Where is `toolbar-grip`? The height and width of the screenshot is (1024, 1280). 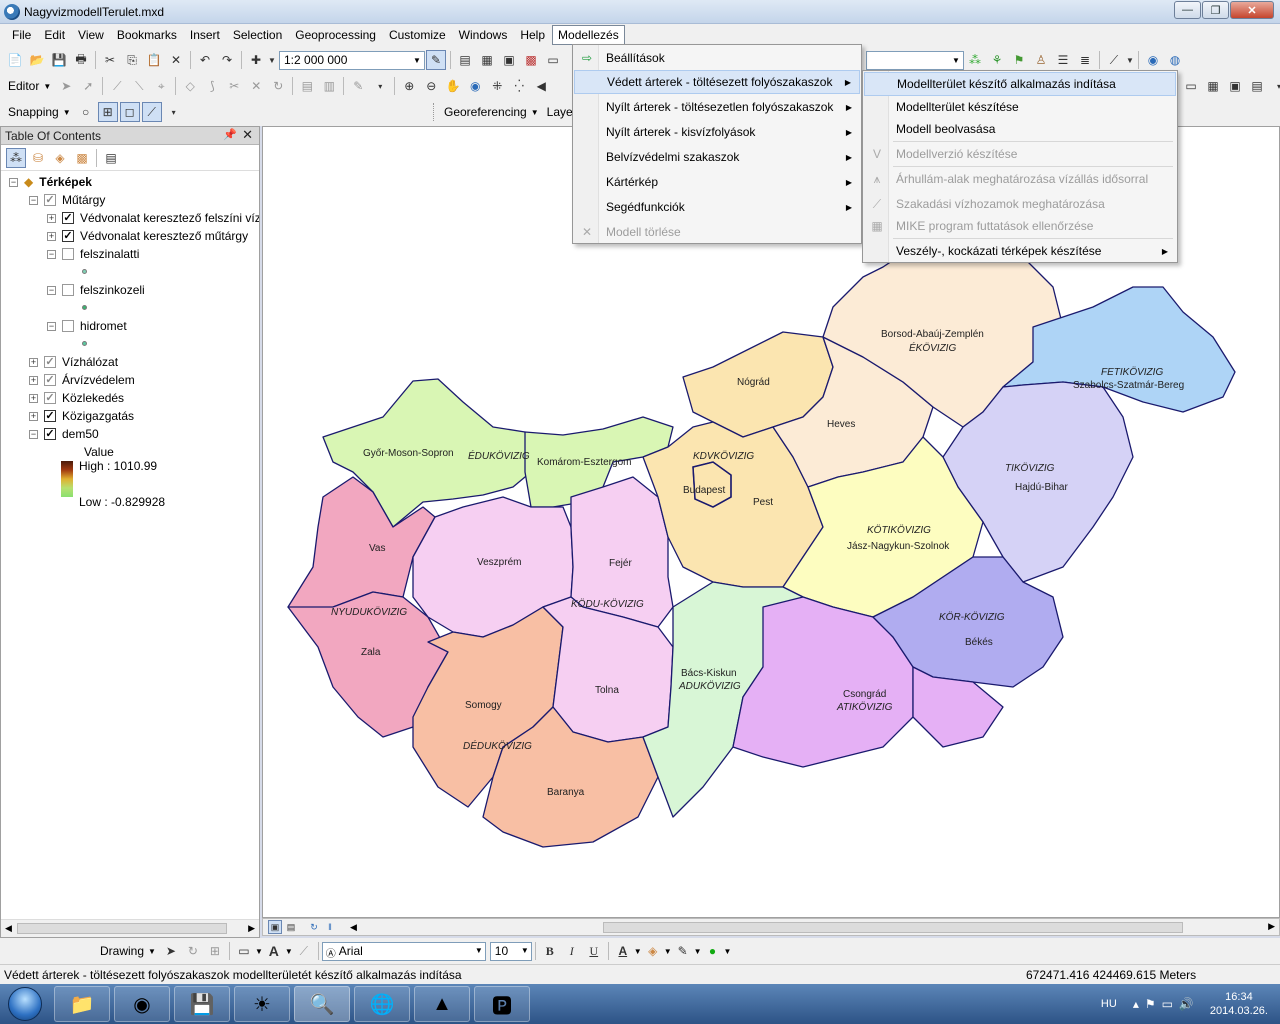 toolbar-grip is located at coordinates (435, 112).